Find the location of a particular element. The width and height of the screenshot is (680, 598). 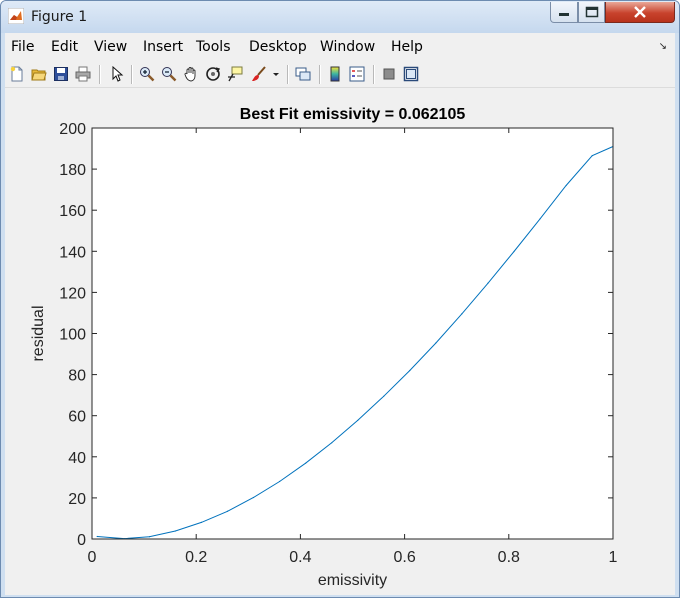

chart-title: Best Fit emissivity = 0.062105 is located at coordinates (353, 114).